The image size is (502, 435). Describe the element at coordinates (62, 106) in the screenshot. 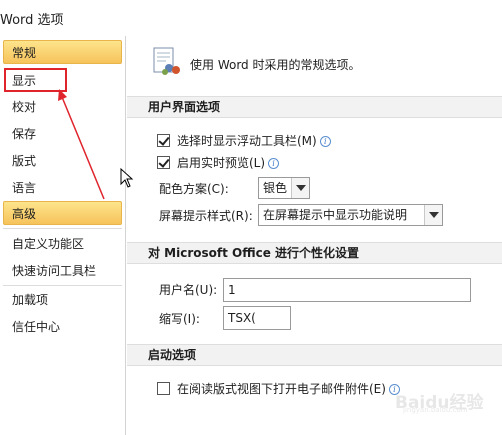

I see `sidebar-item-proofing: 校对` at that location.